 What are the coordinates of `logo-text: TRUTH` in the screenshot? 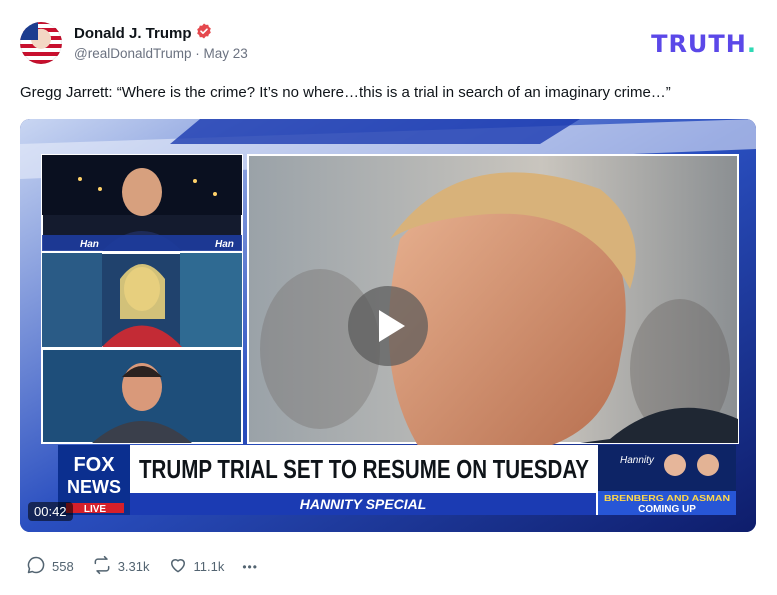 It's located at (699, 44).